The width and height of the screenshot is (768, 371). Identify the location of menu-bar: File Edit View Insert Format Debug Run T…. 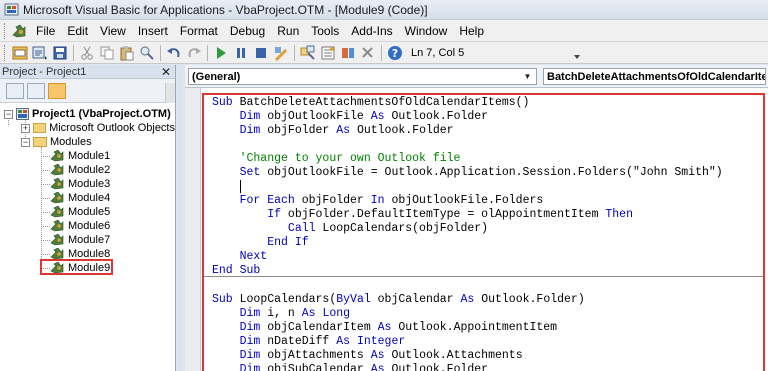
(384, 31).